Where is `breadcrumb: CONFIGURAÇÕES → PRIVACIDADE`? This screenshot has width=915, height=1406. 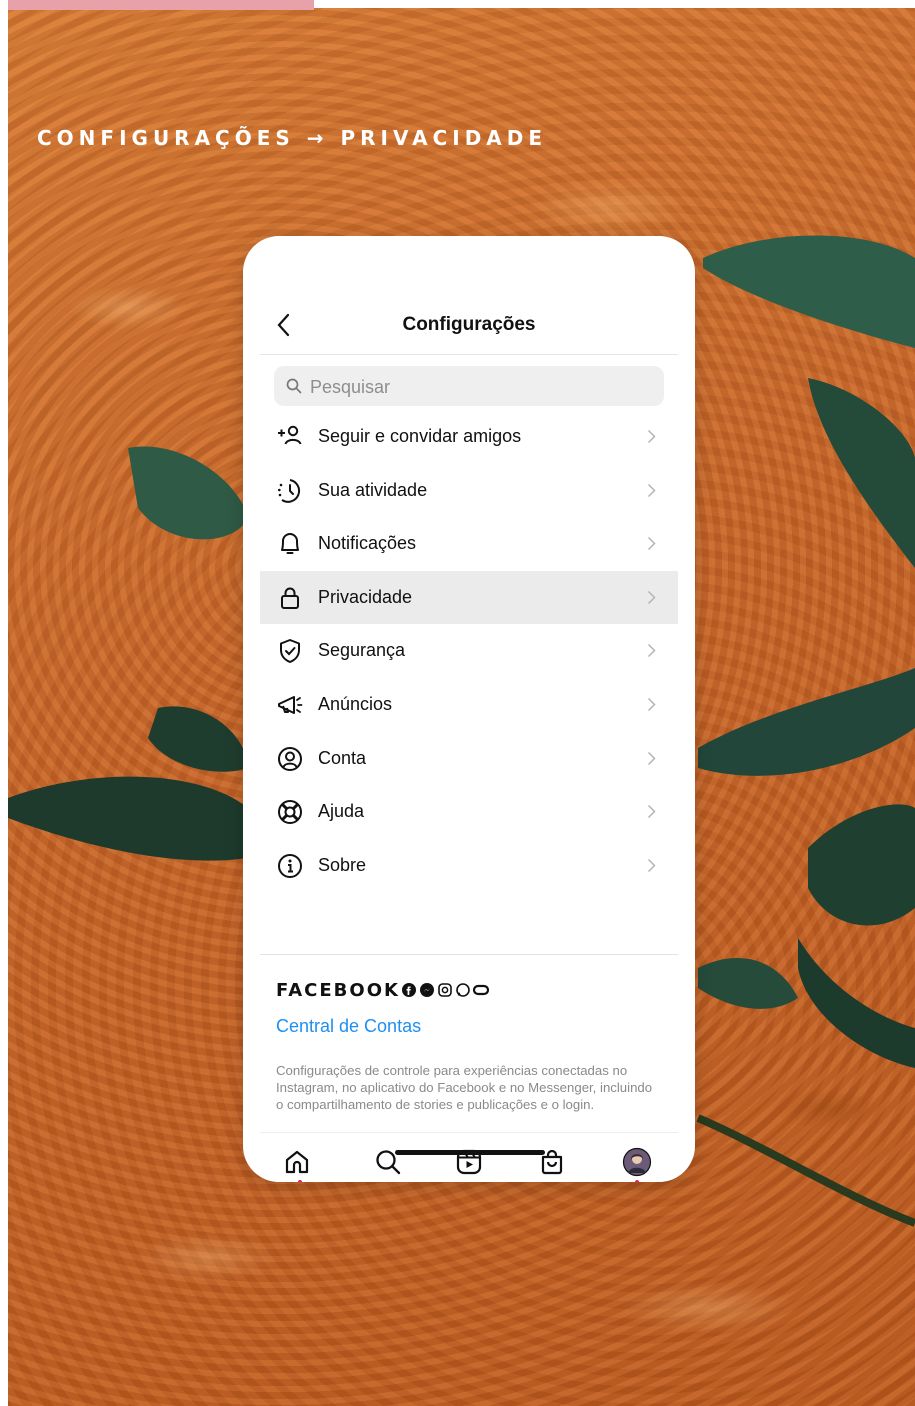 breadcrumb: CONFIGURAÇÕES → PRIVACIDADE is located at coordinates (292, 138).